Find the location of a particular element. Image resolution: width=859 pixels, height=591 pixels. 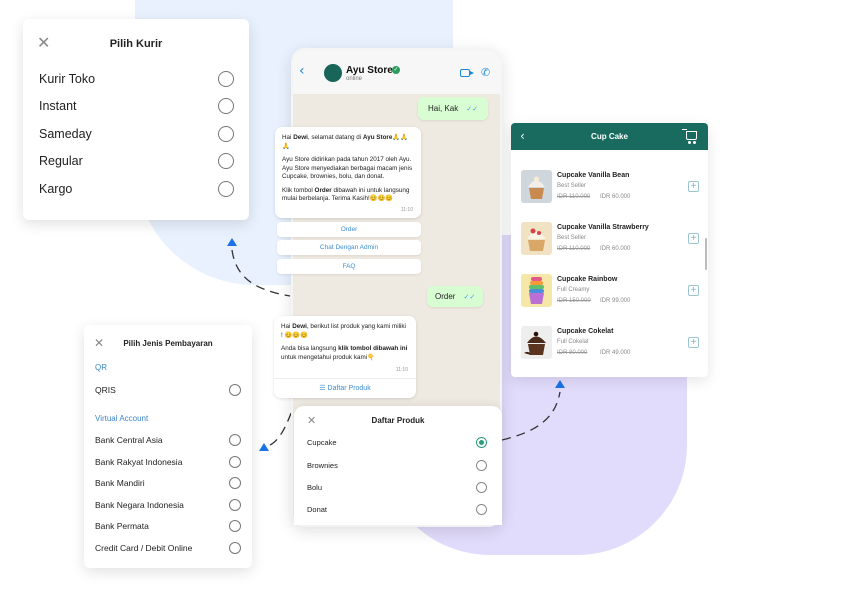

catalog-title: Cup Cake is located at coordinates (609, 136).